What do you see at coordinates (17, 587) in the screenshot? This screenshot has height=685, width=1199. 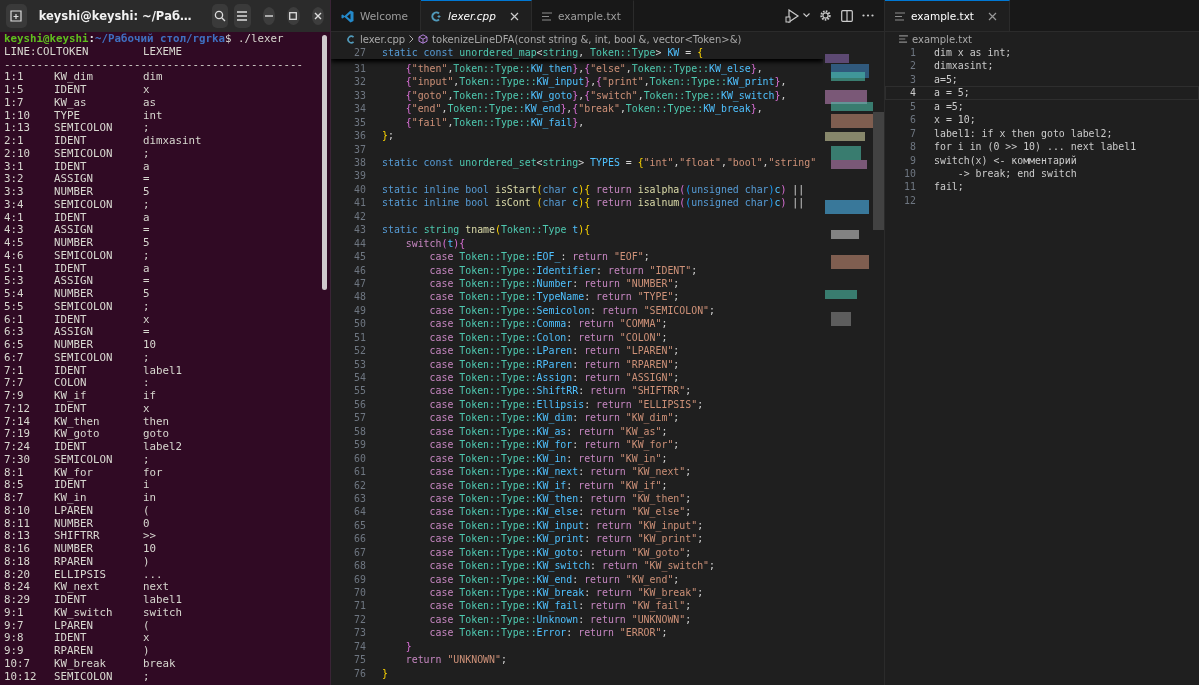 I see `position-text: 8:24` at bounding box center [17, 587].